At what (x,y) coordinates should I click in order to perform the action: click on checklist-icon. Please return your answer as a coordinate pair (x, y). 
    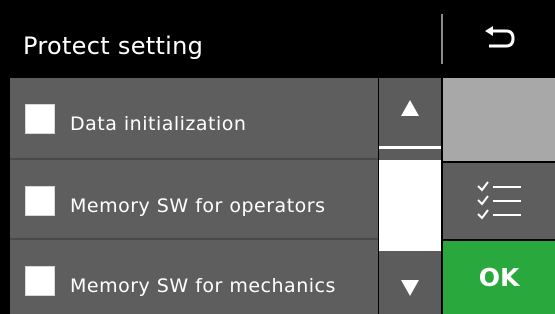
    Looking at the image, I should click on (499, 200).